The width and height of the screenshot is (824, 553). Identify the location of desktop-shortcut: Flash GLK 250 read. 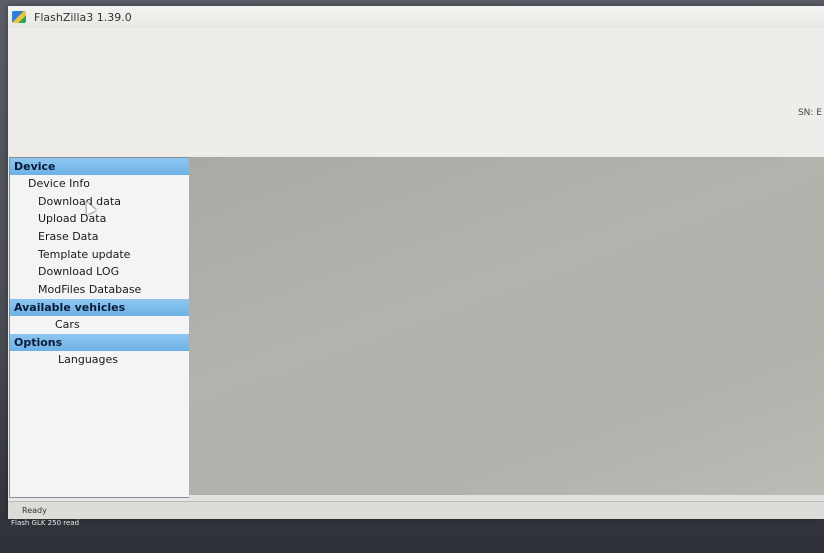
(45, 523).